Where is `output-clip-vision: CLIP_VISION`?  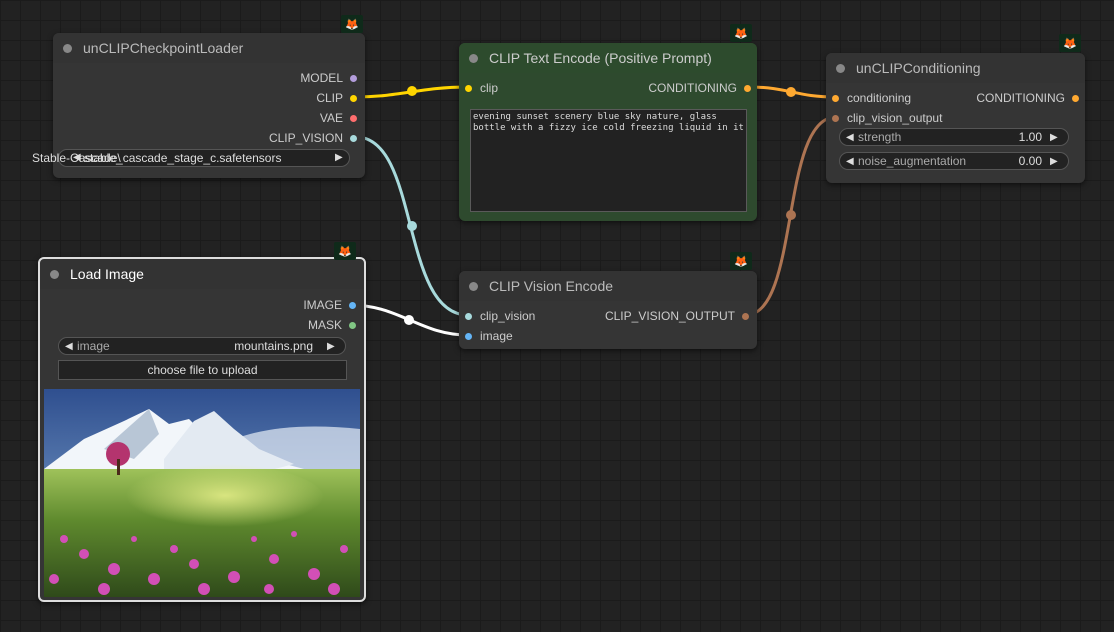 output-clip-vision: CLIP_VISION is located at coordinates (313, 138).